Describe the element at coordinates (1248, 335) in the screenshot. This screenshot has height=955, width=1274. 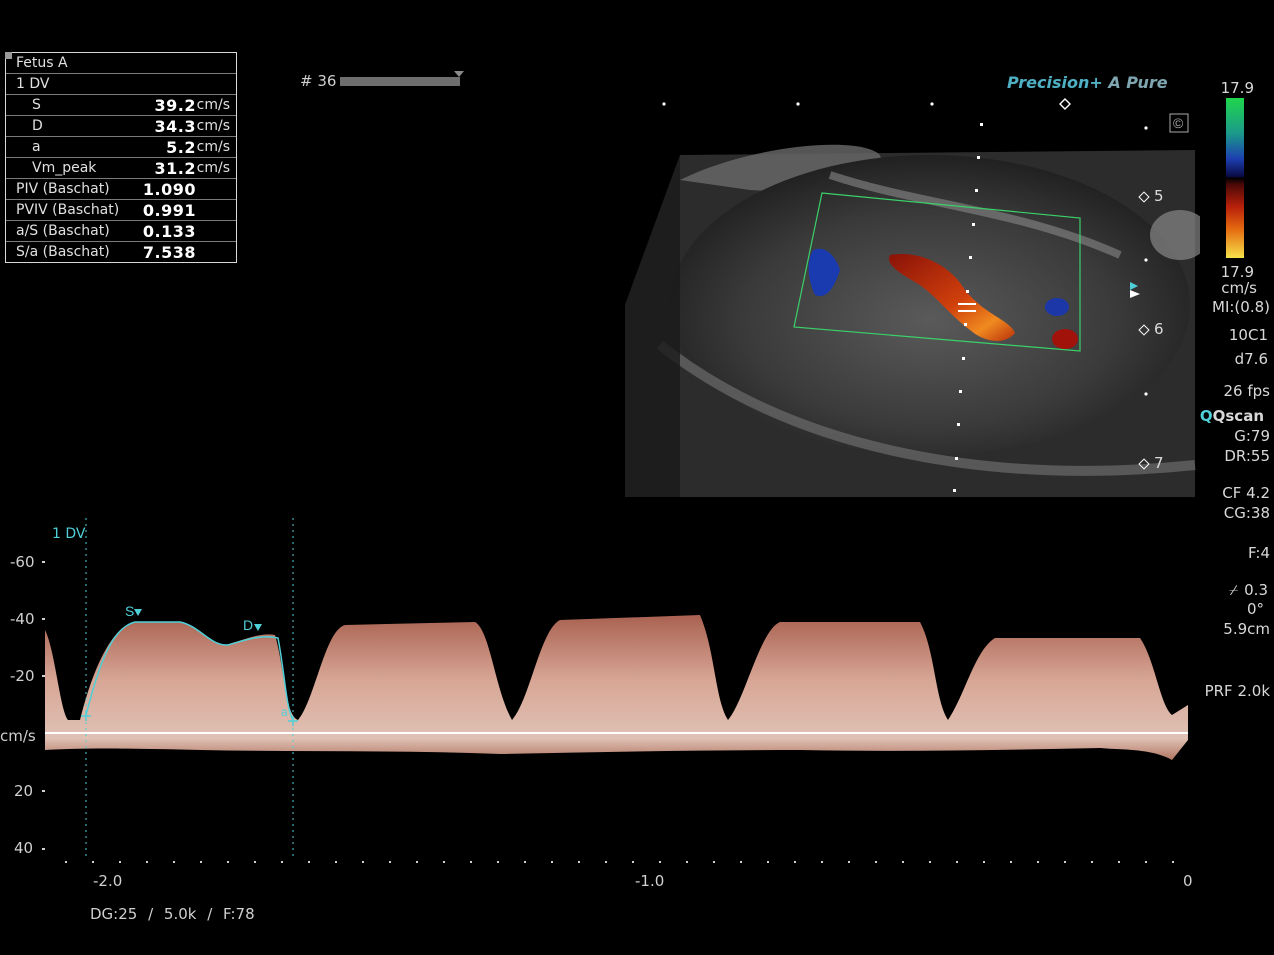
I see `probe-name: 10C1` at that location.